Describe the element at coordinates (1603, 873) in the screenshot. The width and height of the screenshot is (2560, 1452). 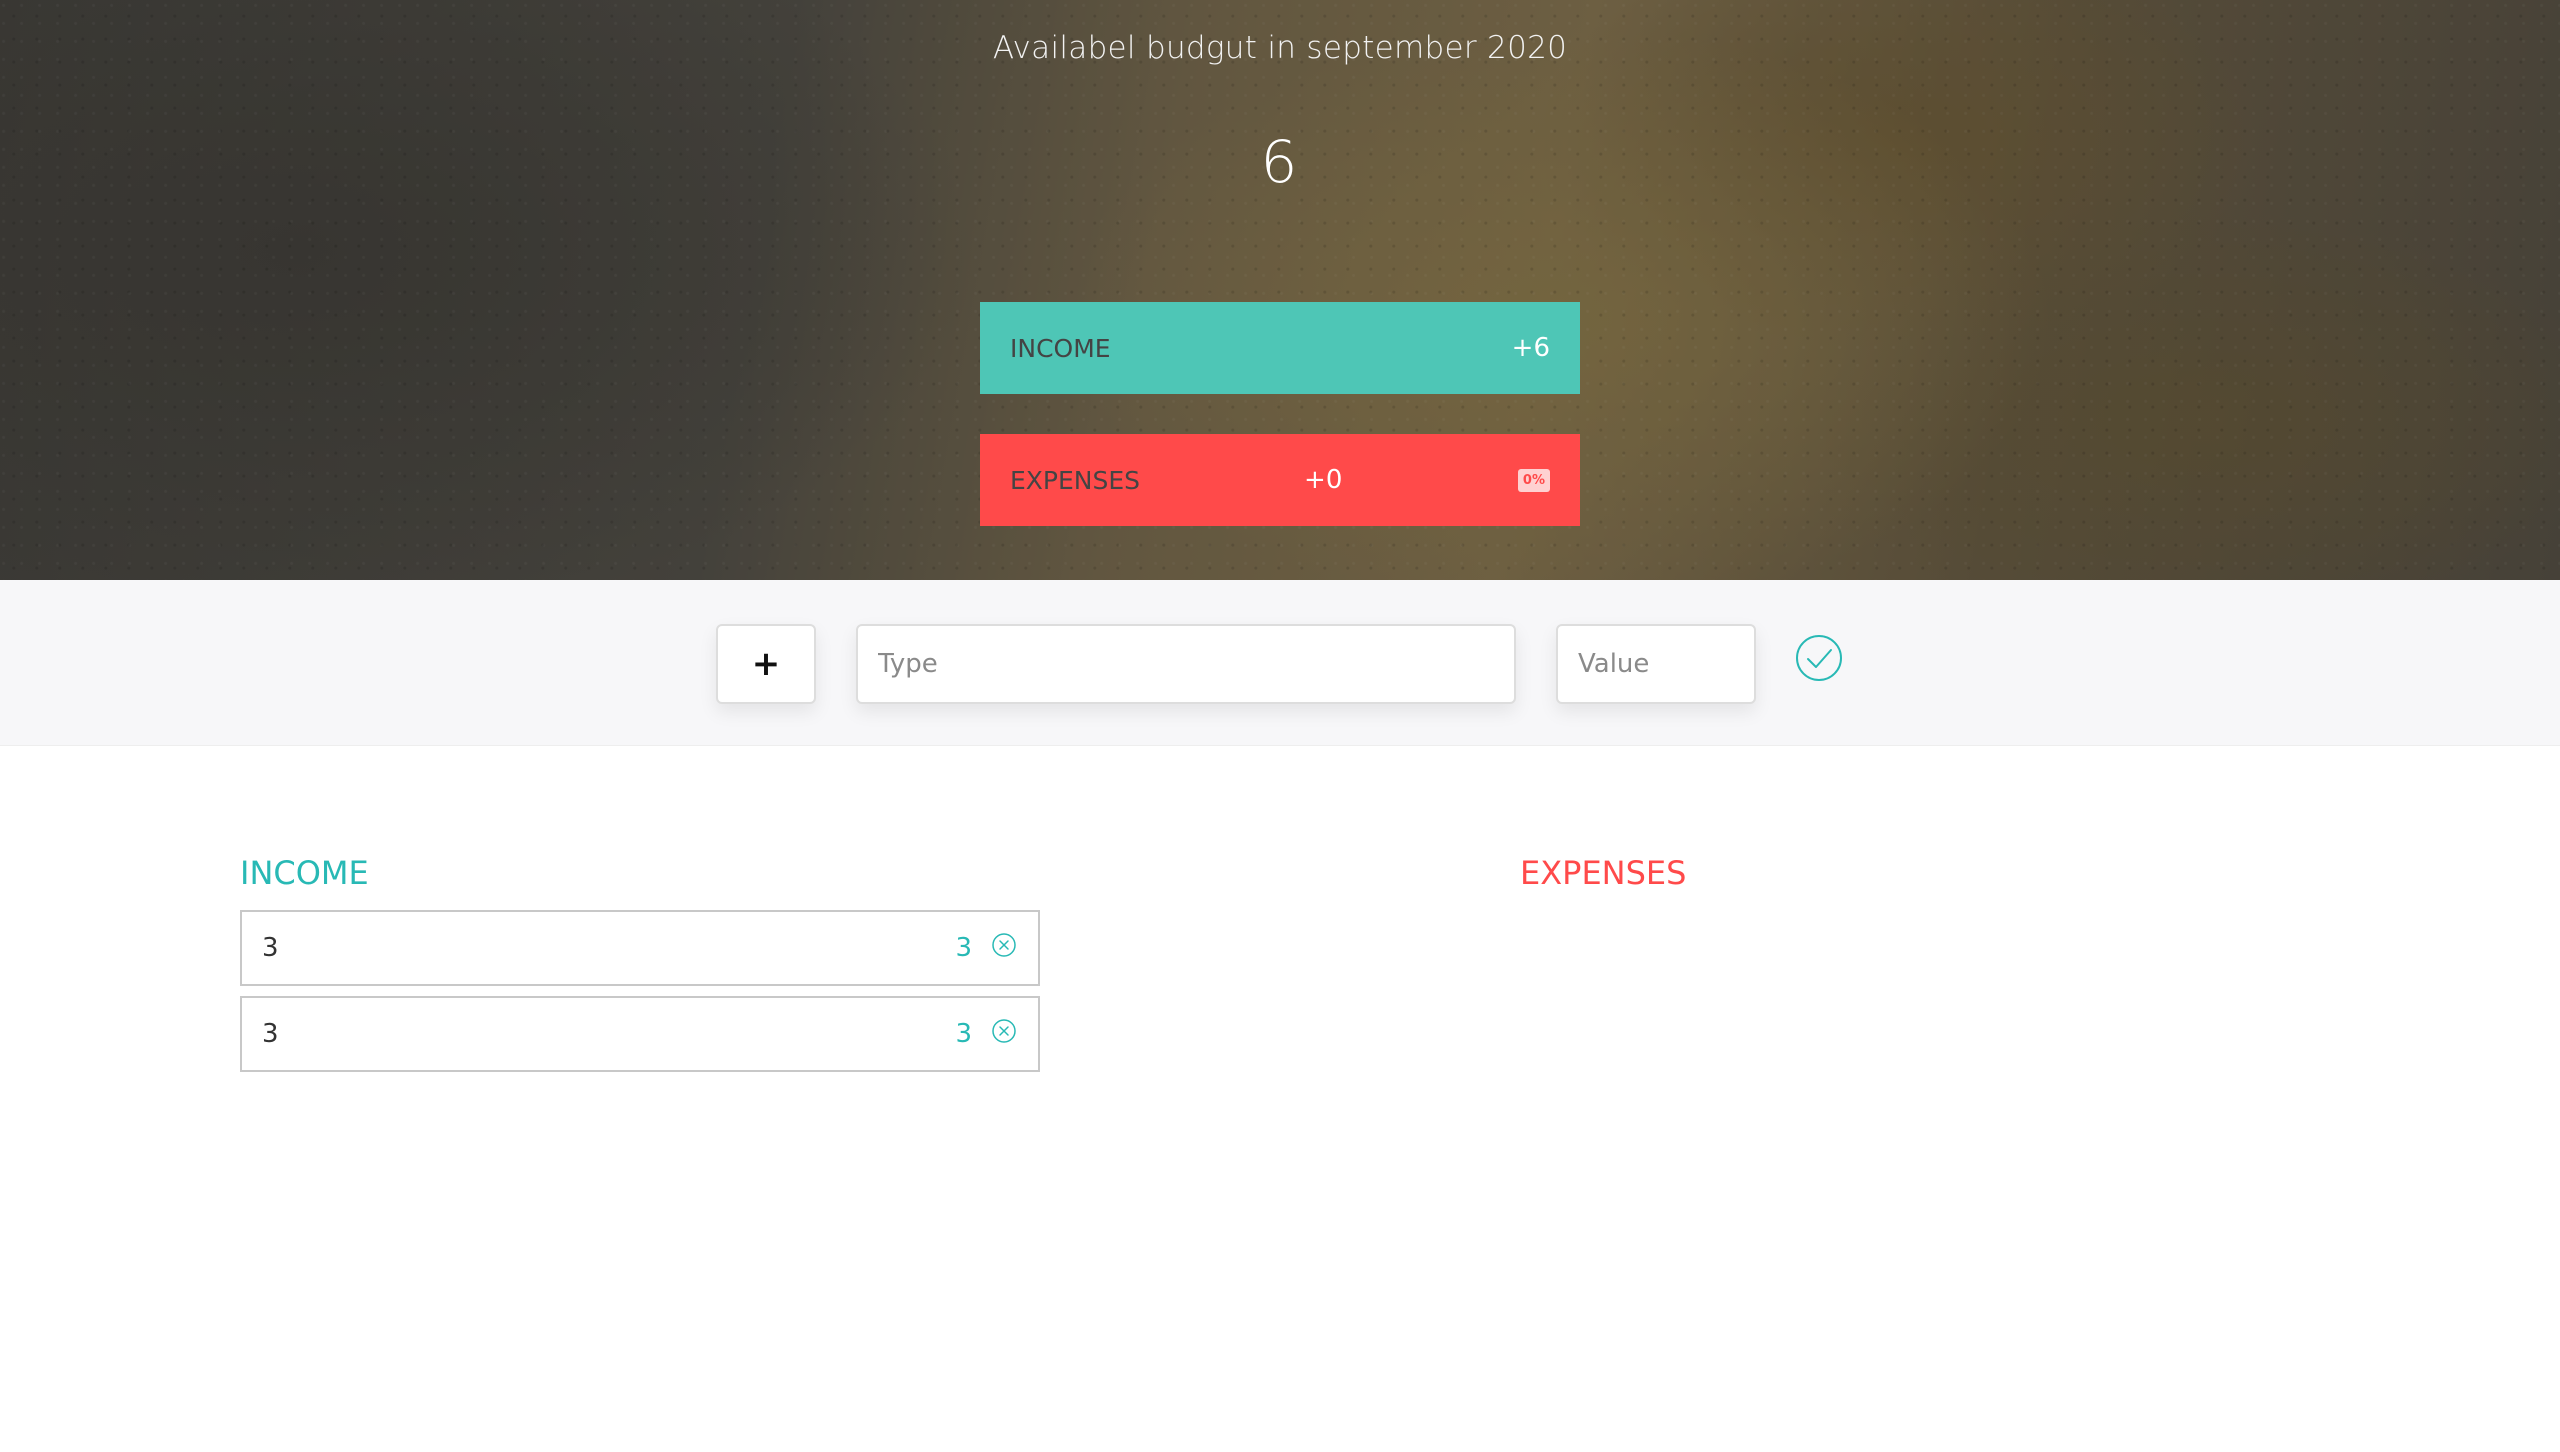
I see `expenses-list-title: Expenses` at that location.